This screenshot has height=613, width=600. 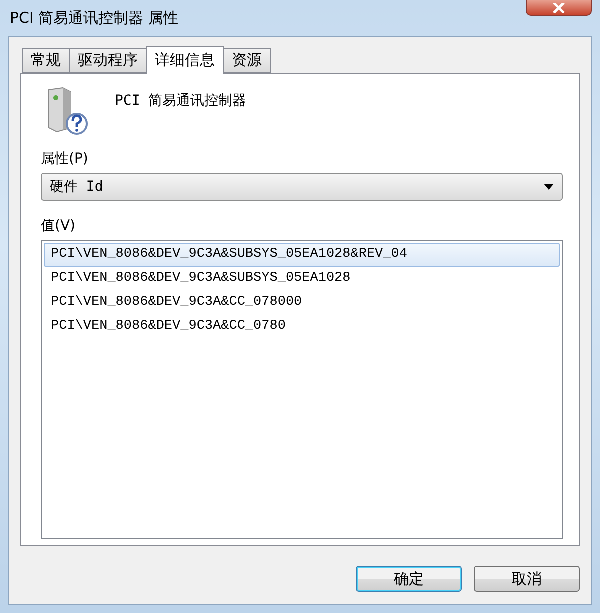 I want to click on dropdown-arrow-icon, so click(x=549, y=187).